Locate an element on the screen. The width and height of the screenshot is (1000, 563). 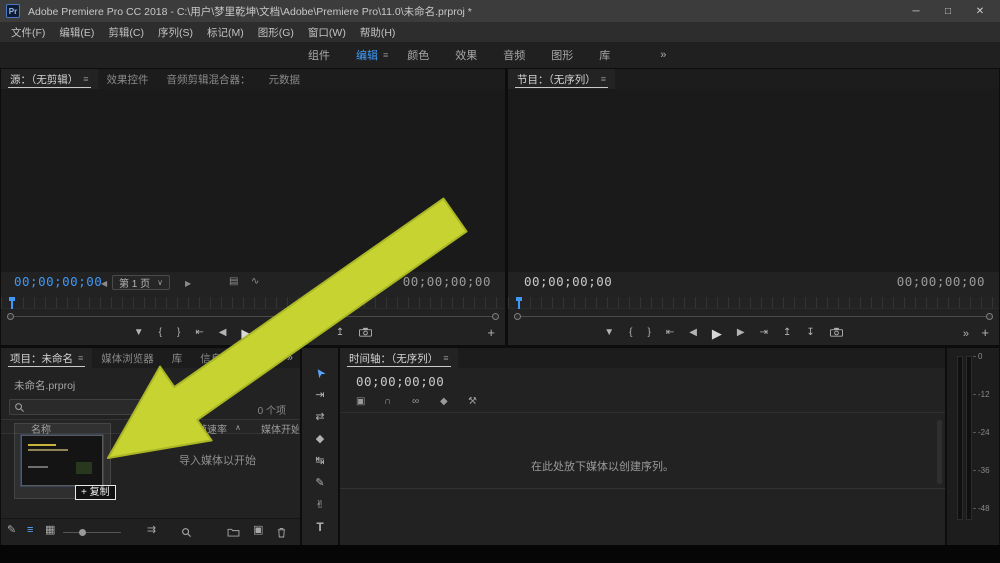
type-tool: T is located at coordinates (320, 526).